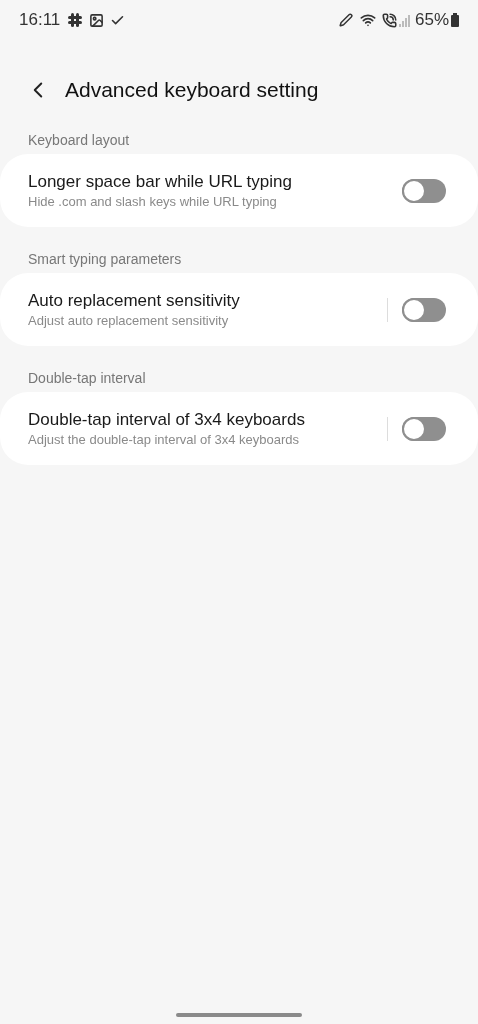  Describe the element at coordinates (455, 20) in the screenshot. I see `battery-icon` at that location.